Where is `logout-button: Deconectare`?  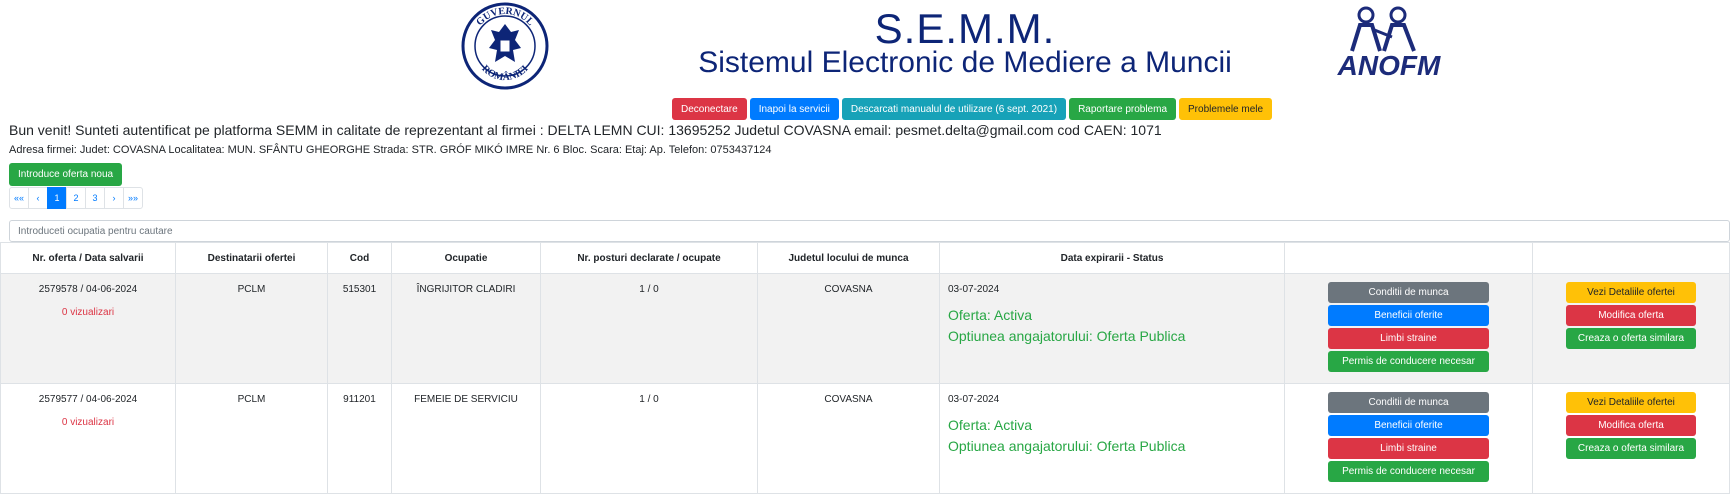
logout-button: Deconectare is located at coordinates (709, 109).